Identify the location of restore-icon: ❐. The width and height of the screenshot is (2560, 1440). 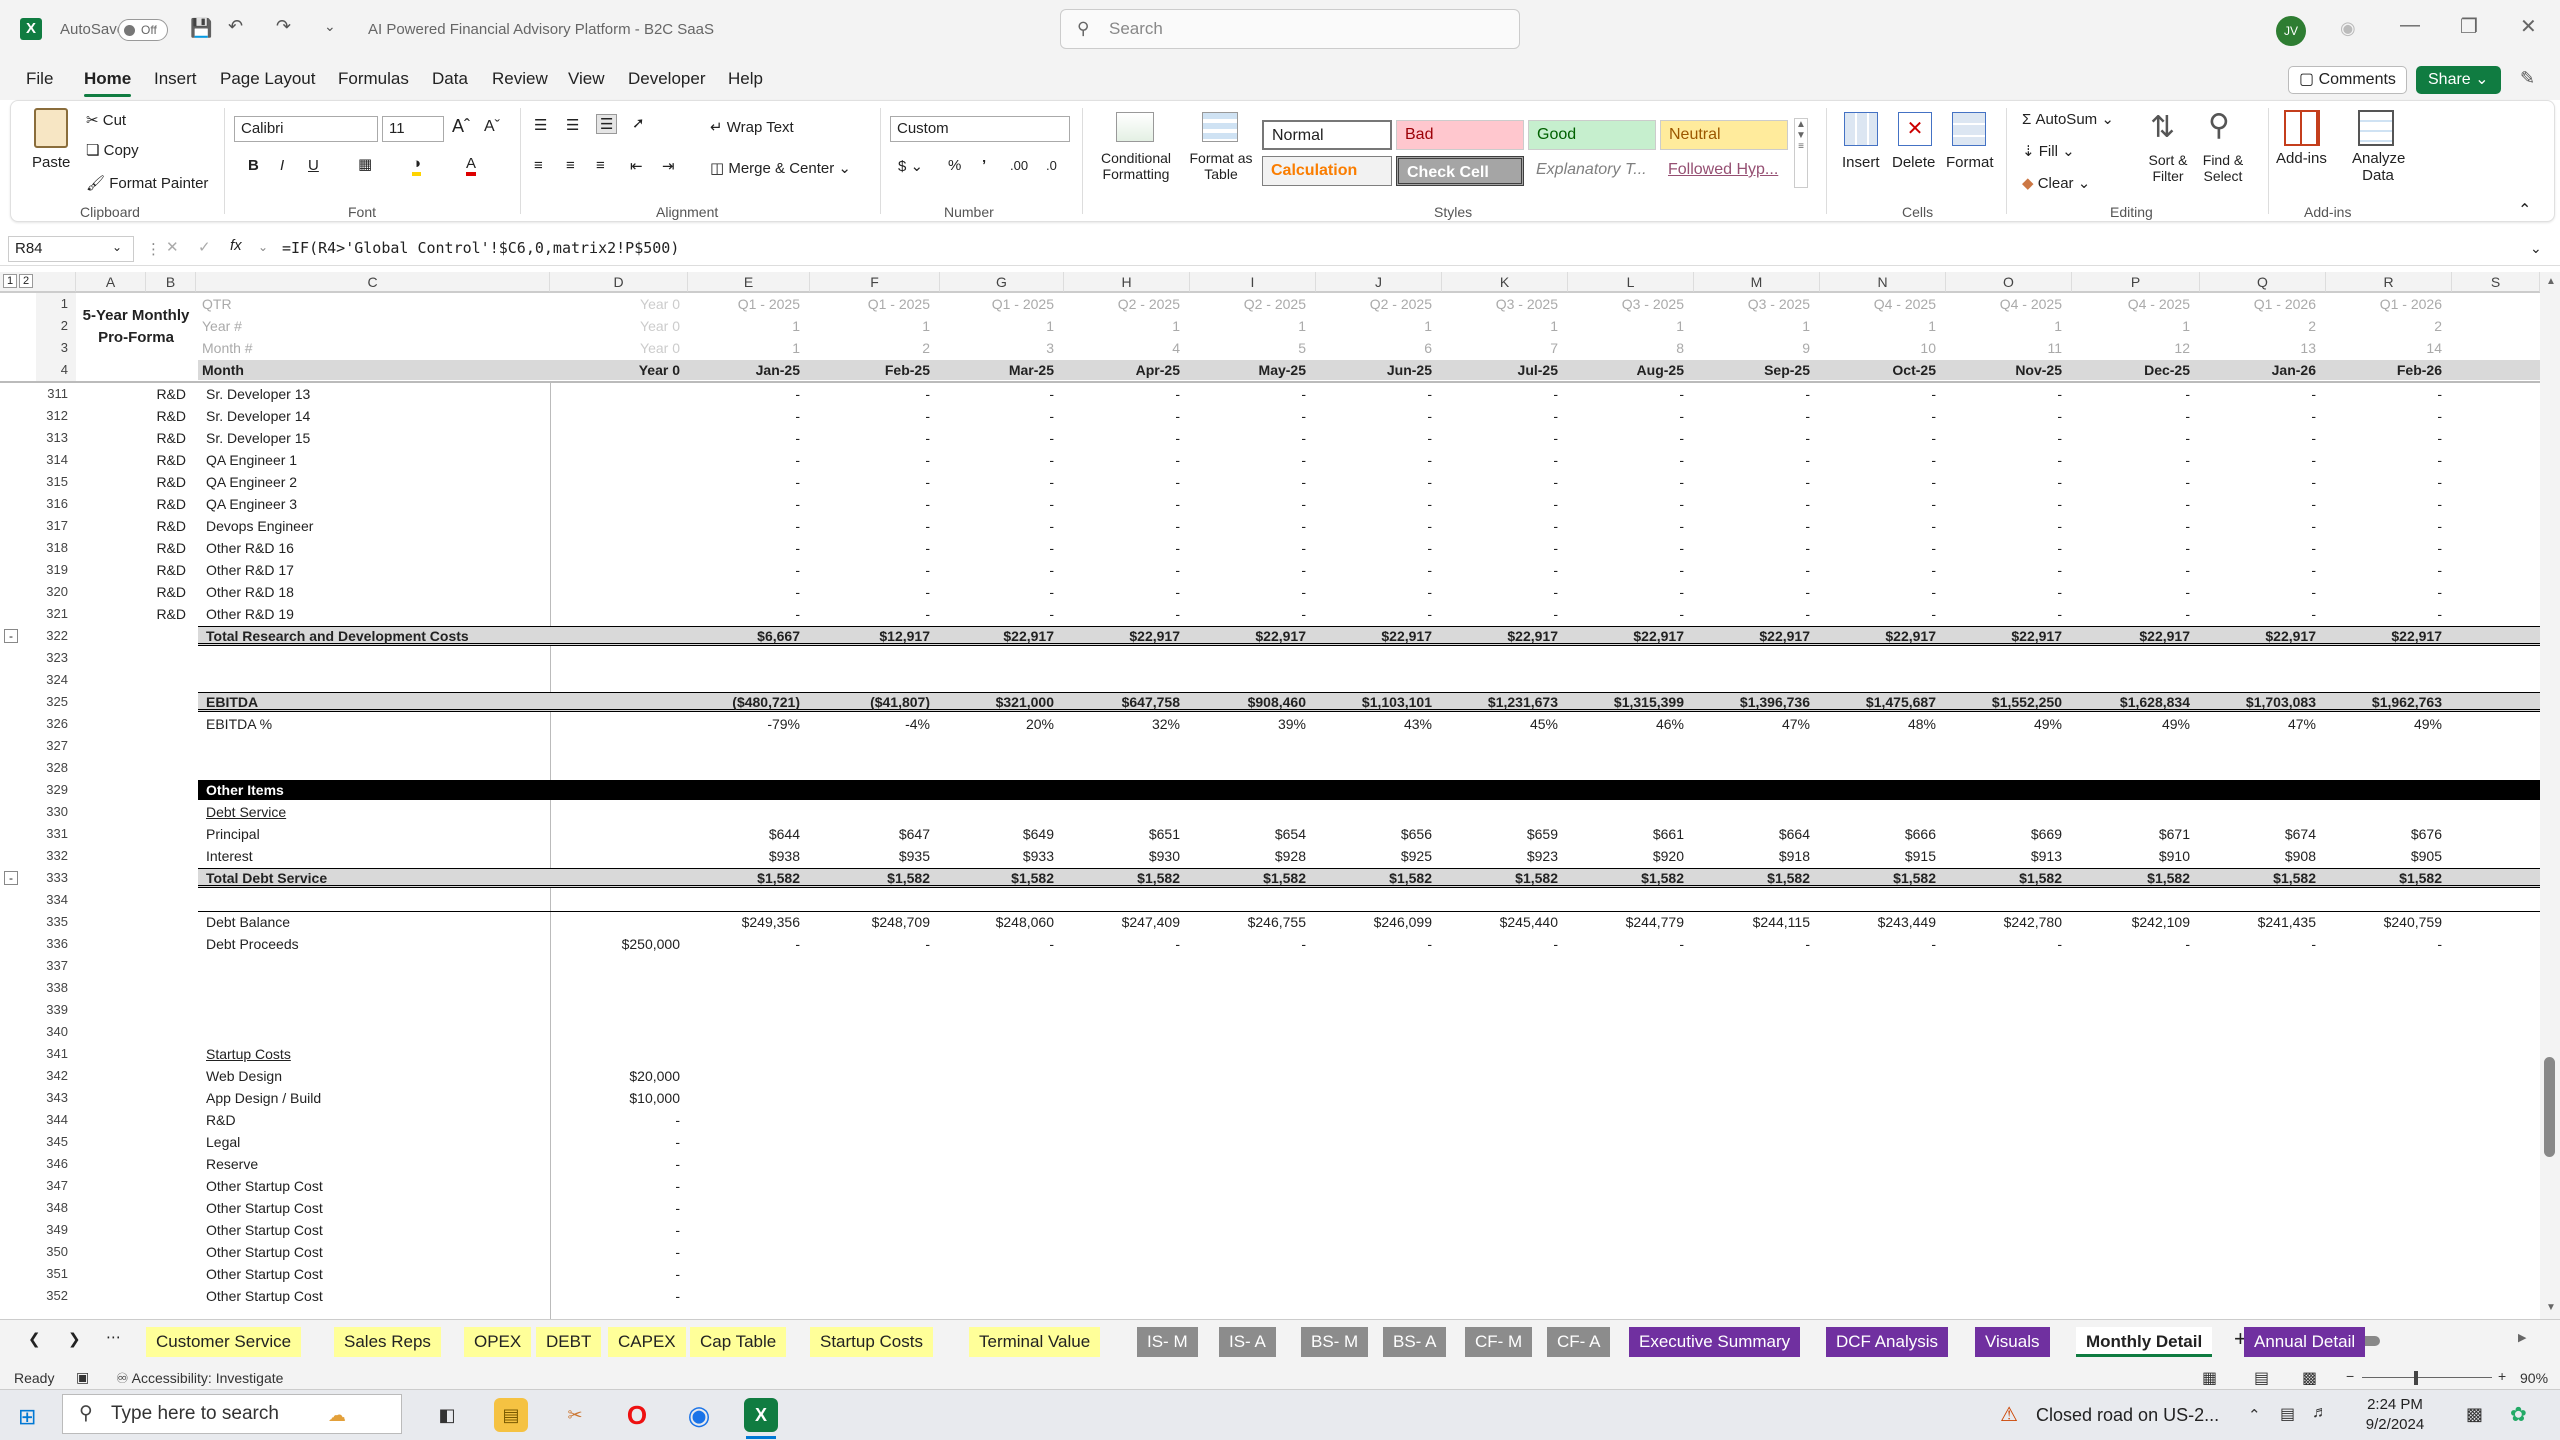
(2469, 26).